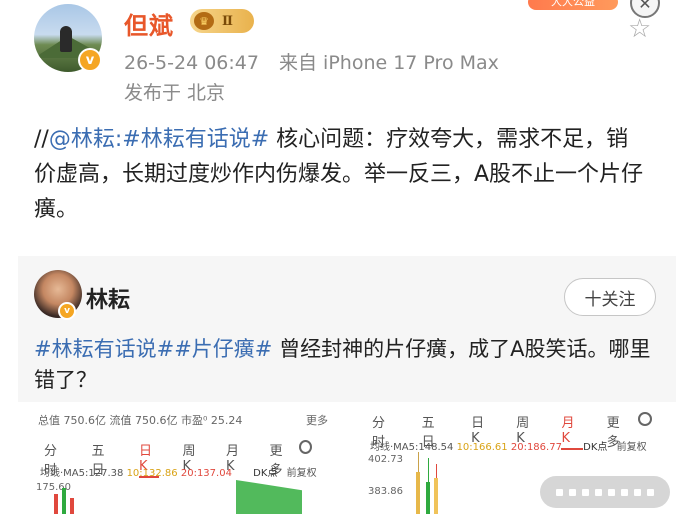  Describe the element at coordinates (639, 29) in the screenshot. I see `favorite-star-icon: ☆` at that location.